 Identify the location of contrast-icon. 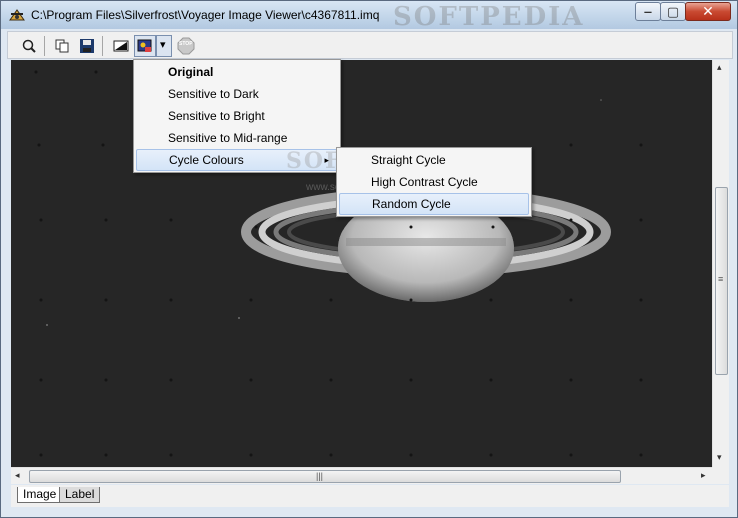
(121, 46).